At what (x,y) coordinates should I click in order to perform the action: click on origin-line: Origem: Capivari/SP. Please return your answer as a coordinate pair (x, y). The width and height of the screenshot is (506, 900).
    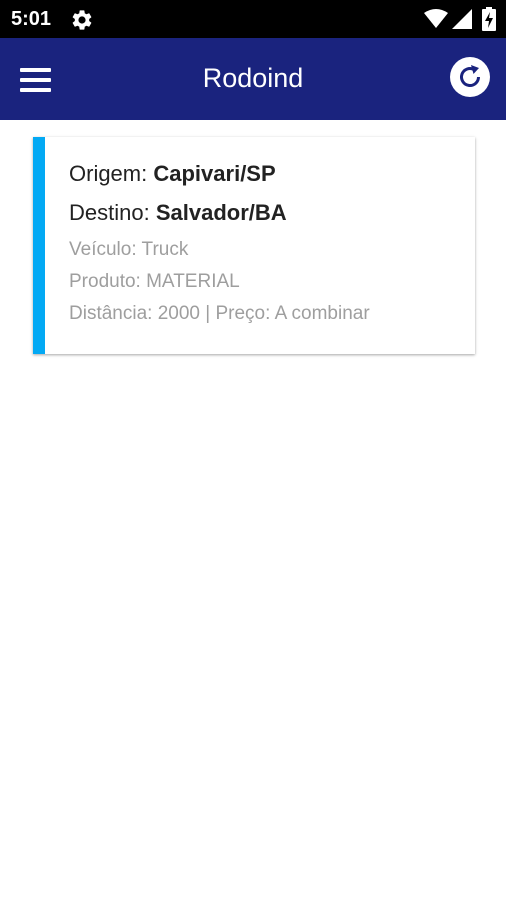
    Looking at the image, I should click on (172, 174).